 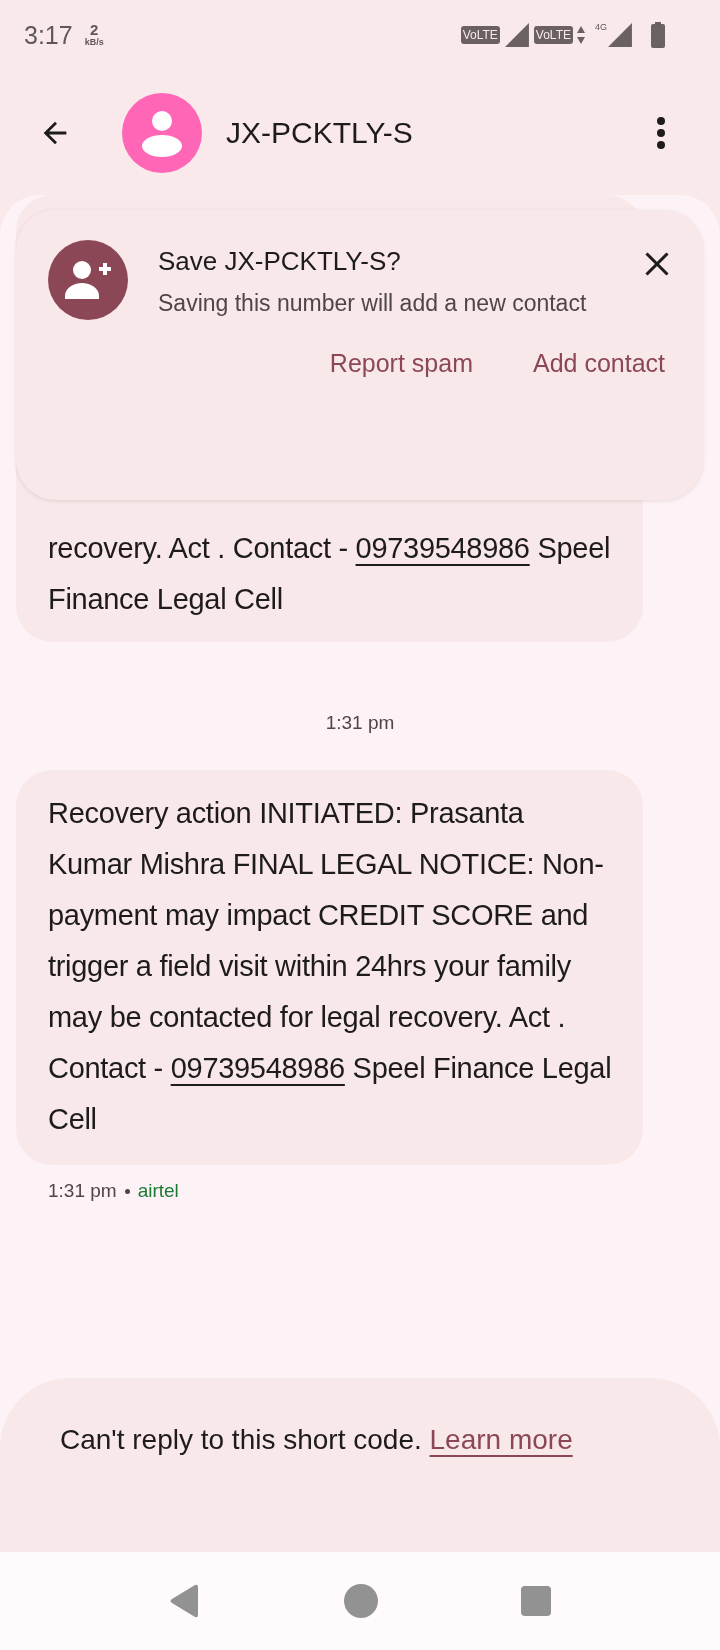 I want to click on more-options-icon, so click(x=661, y=132).